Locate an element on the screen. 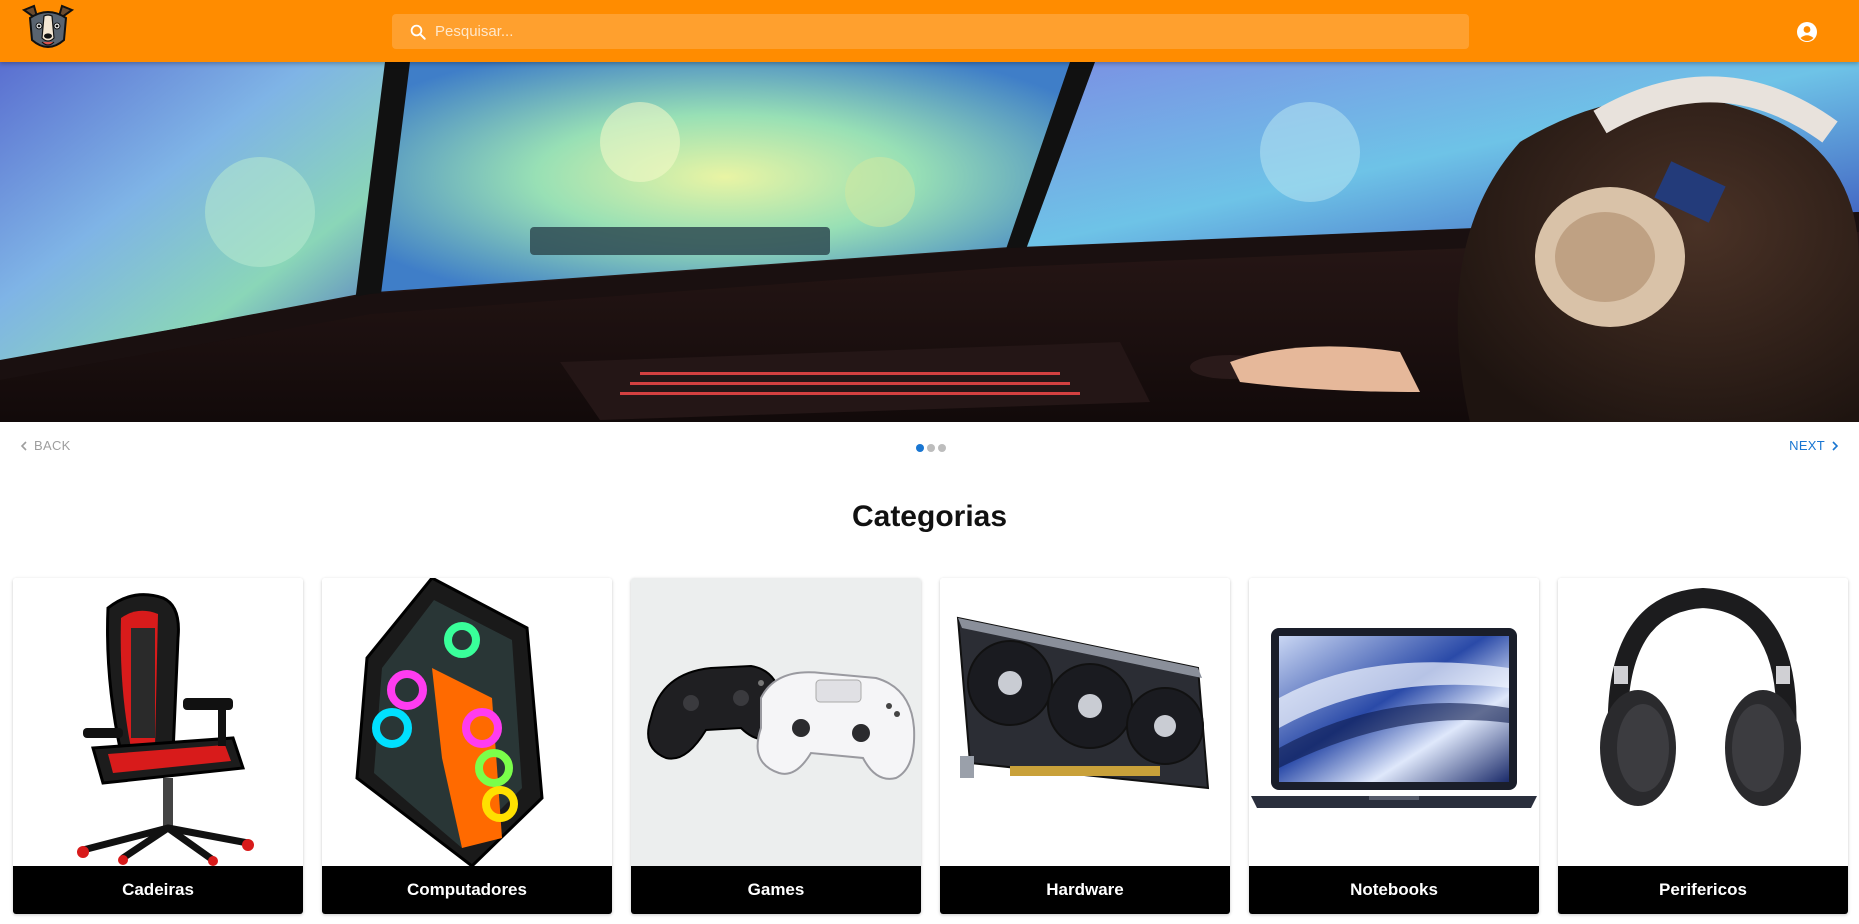 The height and width of the screenshot is (924, 1859). search-bar is located at coordinates (930, 31).